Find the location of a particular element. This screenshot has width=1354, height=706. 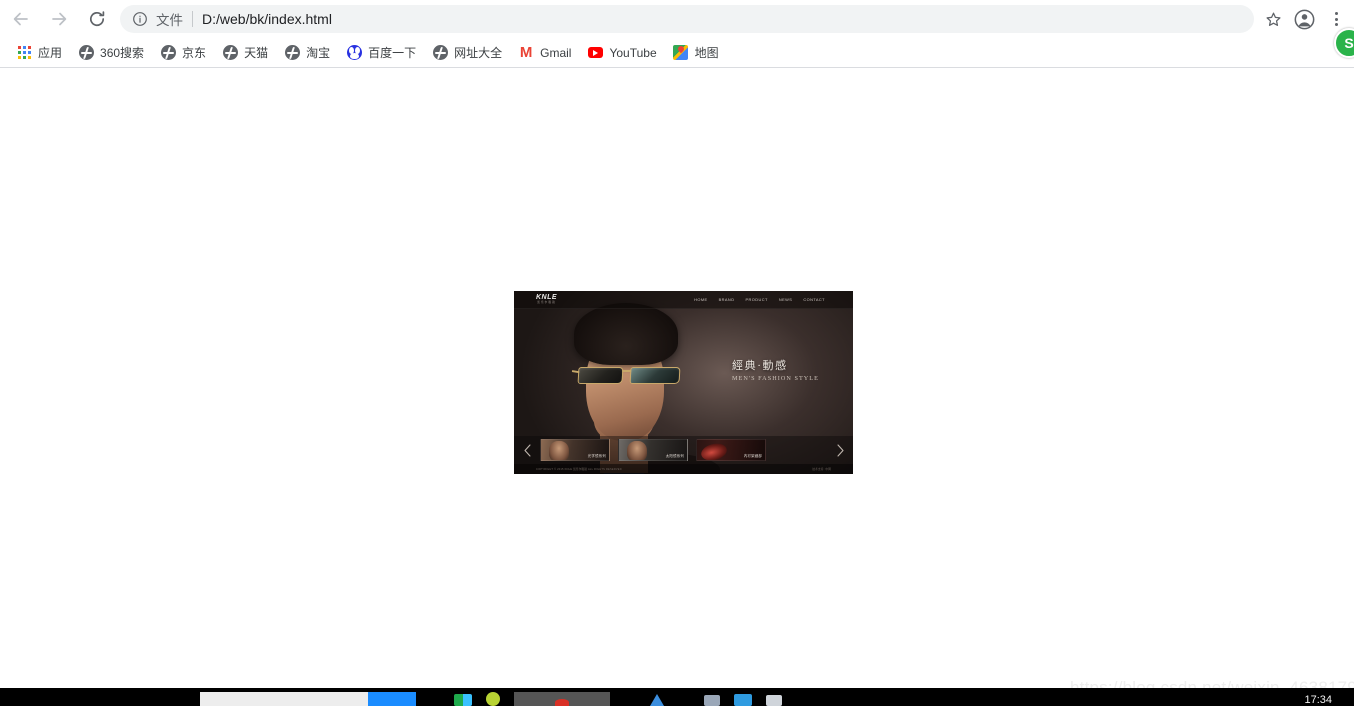

hero-text-block: 經典·動感 MEN'S FASHION STYLE is located at coordinates (775, 371).